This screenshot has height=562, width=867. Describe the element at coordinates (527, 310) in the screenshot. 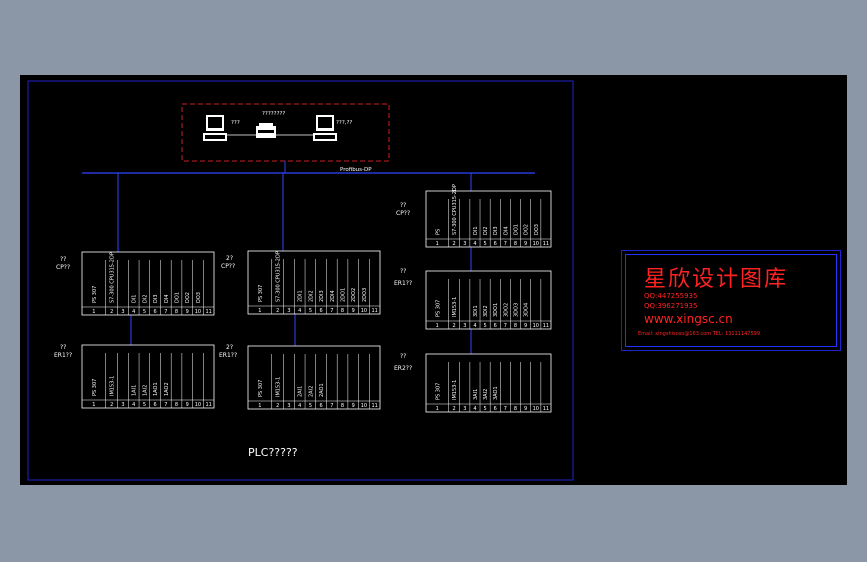

I see `module-label: 3DO4` at that location.